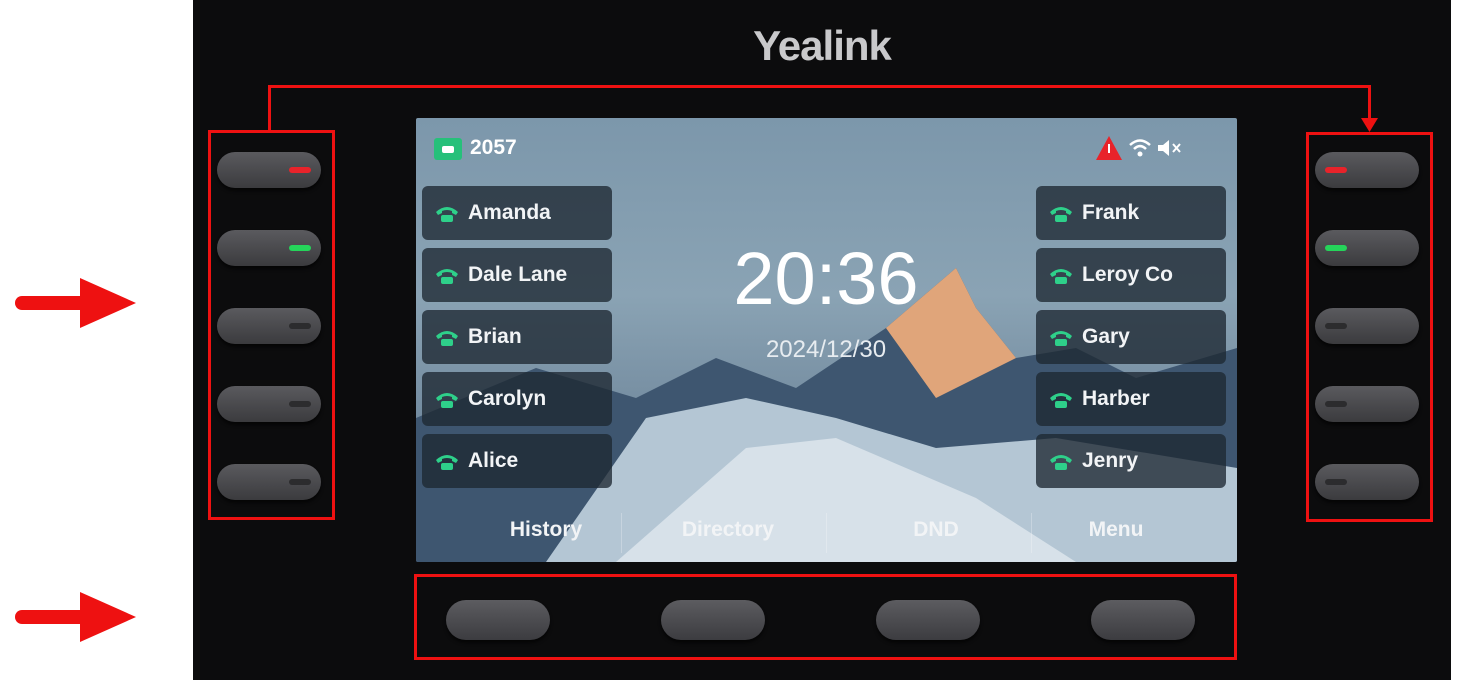 This screenshot has height=680, width=1468. Describe the element at coordinates (936, 530) in the screenshot. I see `softkey-dnd: DND` at that location.